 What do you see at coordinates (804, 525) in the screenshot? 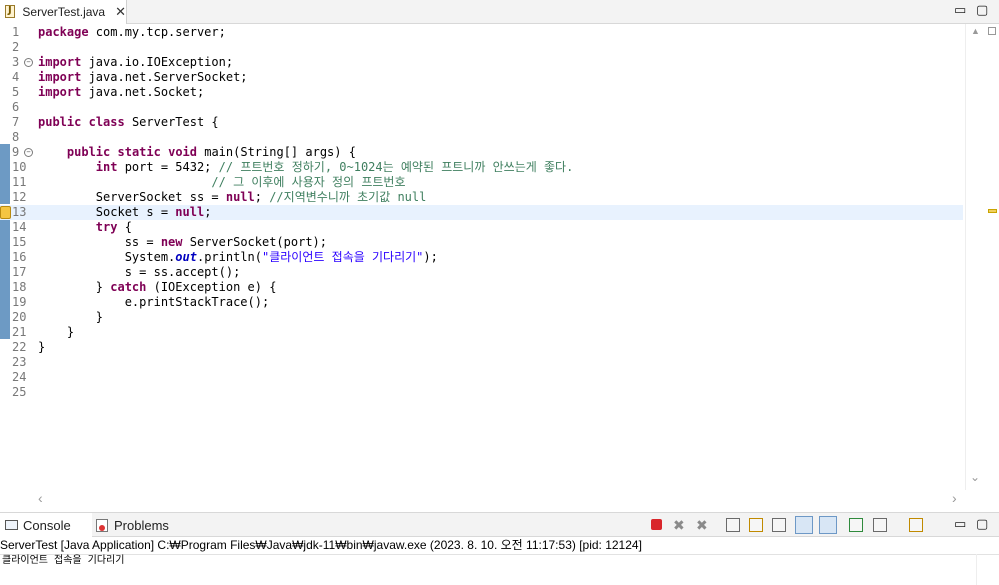
I see `show-on-stdout-icon` at bounding box center [804, 525].